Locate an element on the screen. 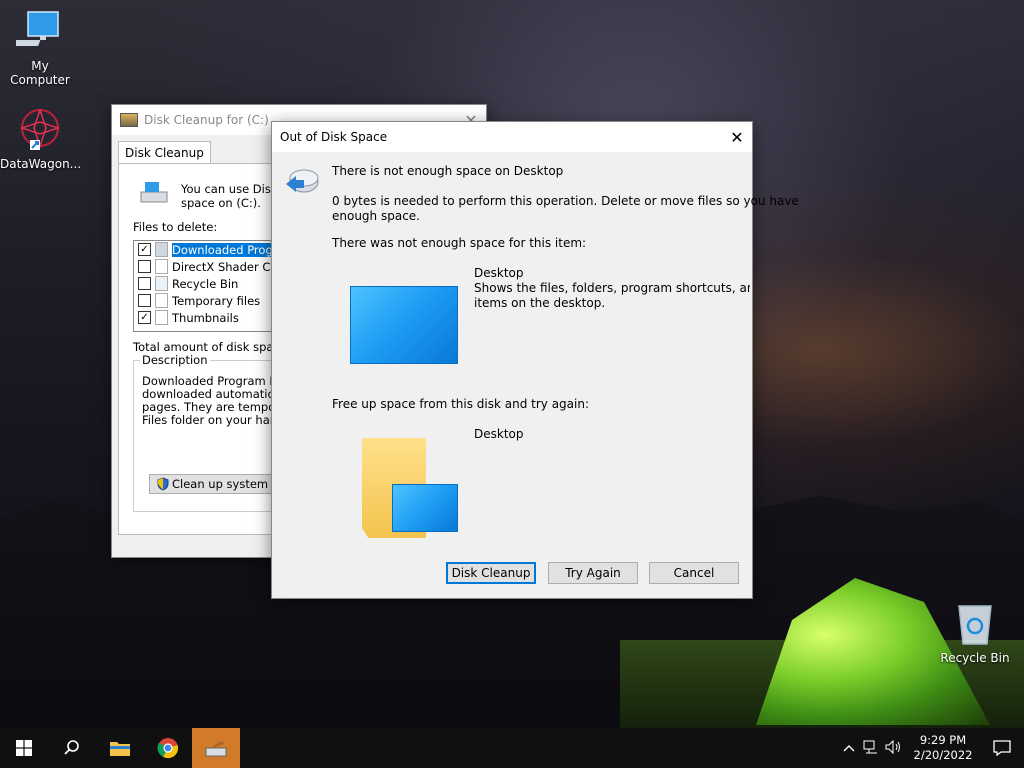 The height and width of the screenshot is (768, 1024). windows-logo-icon is located at coordinates (24, 748).